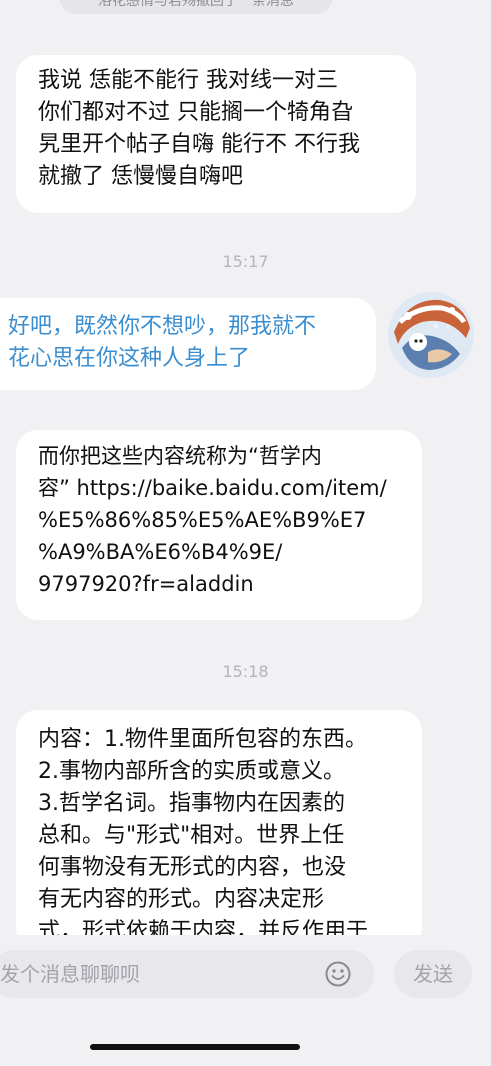  What do you see at coordinates (220, 584) in the screenshot?
I see `message-link: 9797920?fr=aladdin` at bounding box center [220, 584].